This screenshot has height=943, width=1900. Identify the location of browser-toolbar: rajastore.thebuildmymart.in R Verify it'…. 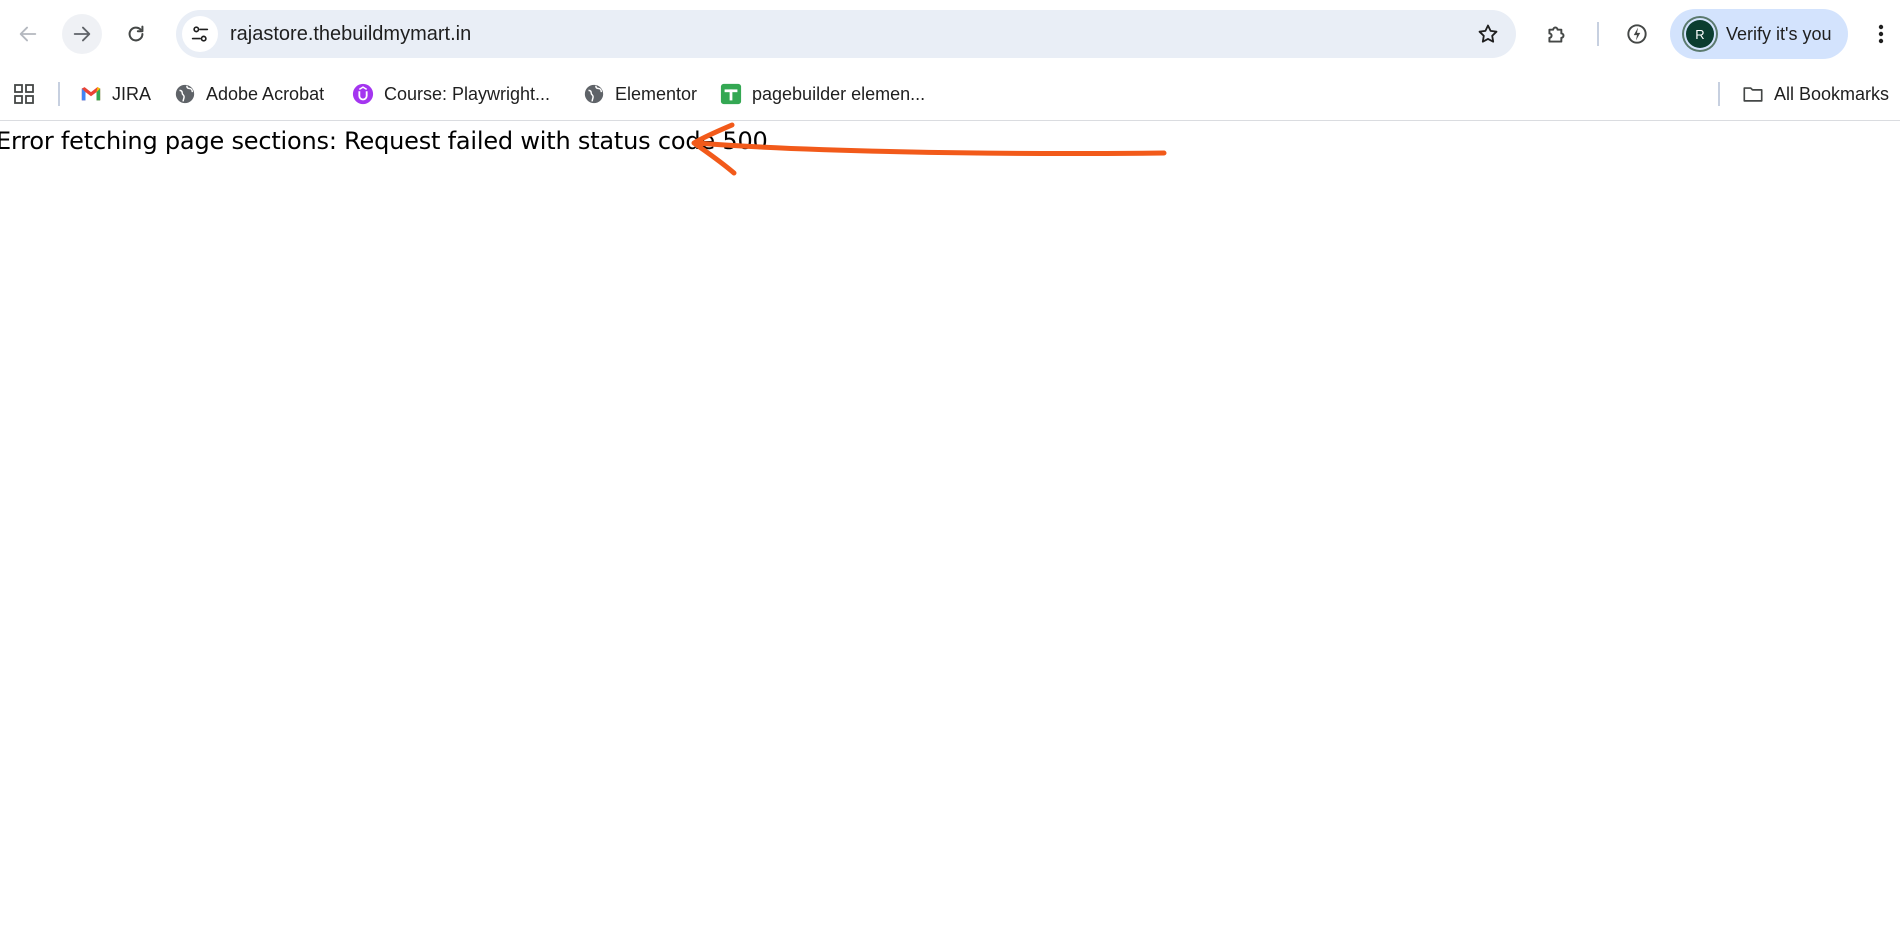
(950, 34).